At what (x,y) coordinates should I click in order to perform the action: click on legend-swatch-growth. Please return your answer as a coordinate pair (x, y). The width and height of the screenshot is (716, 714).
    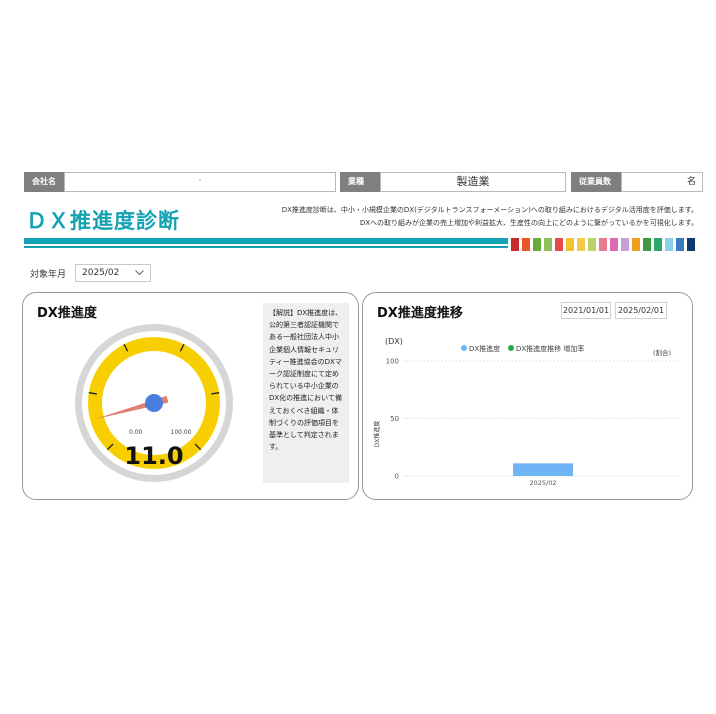
    Looking at the image, I should click on (511, 348).